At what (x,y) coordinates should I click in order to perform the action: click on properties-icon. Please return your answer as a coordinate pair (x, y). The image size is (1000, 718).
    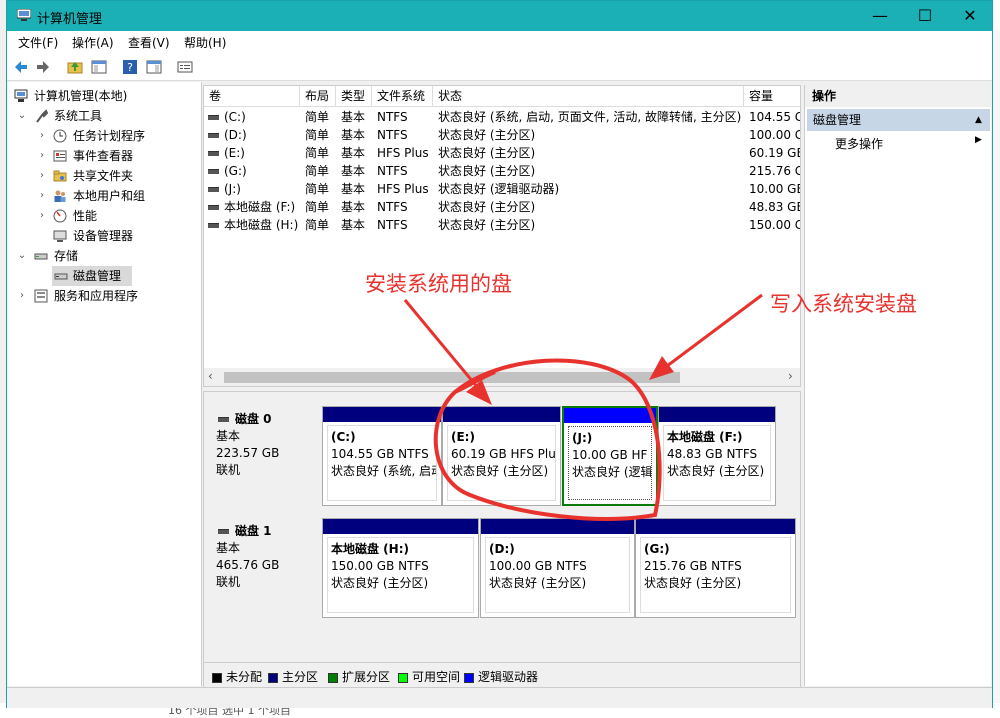
    Looking at the image, I should click on (185, 67).